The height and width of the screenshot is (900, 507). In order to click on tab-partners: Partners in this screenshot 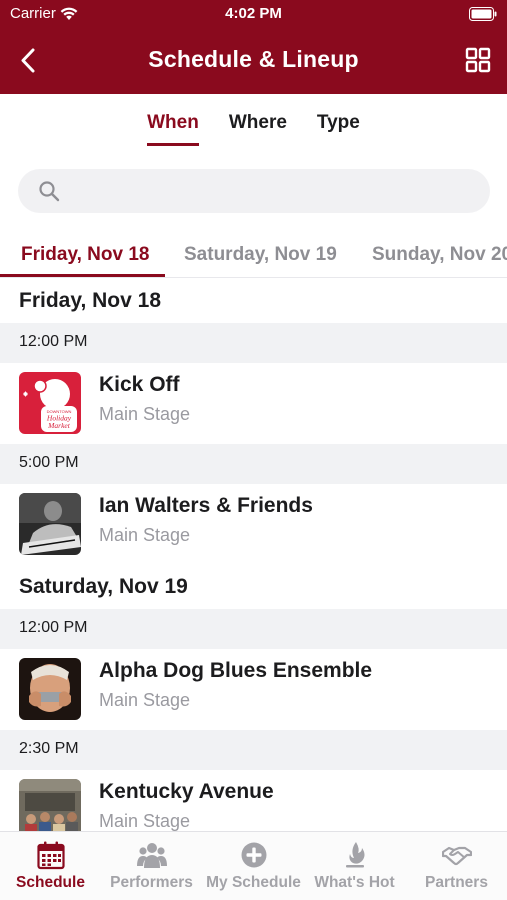, I will do `click(456, 866)`.